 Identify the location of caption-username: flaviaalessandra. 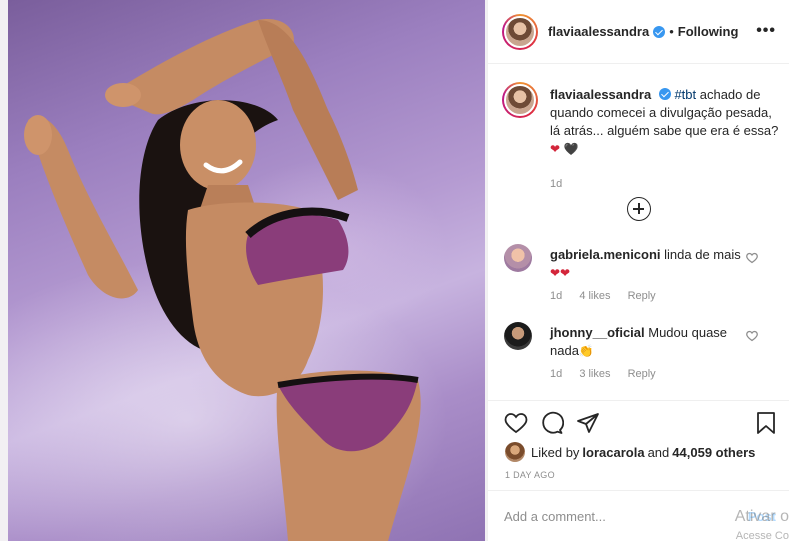
(600, 94).